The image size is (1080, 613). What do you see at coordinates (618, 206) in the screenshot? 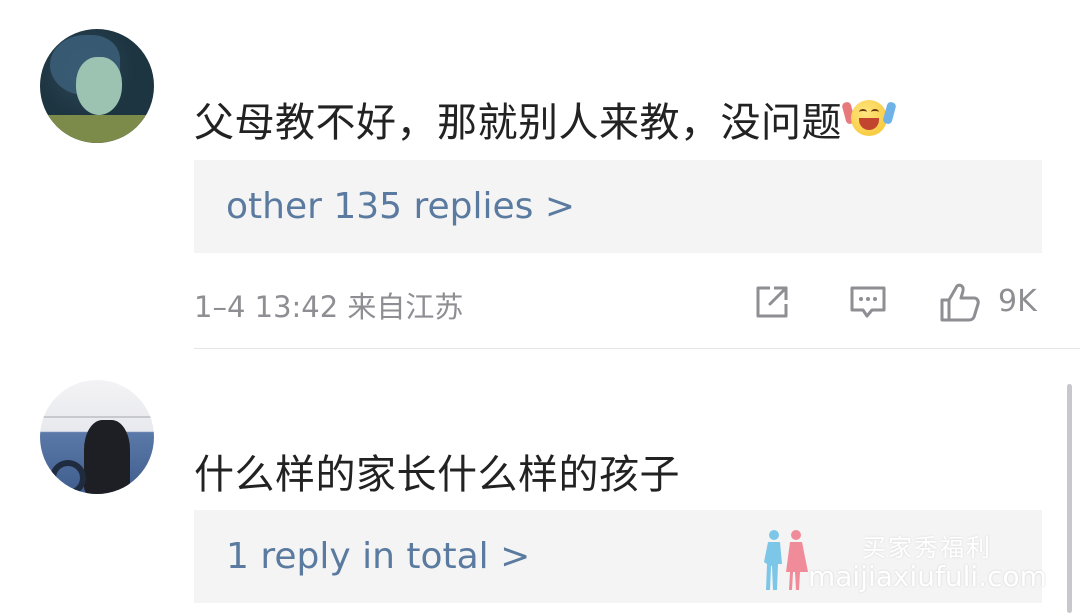
I see `replies-box: other 135 replies >` at bounding box center [618, 206].